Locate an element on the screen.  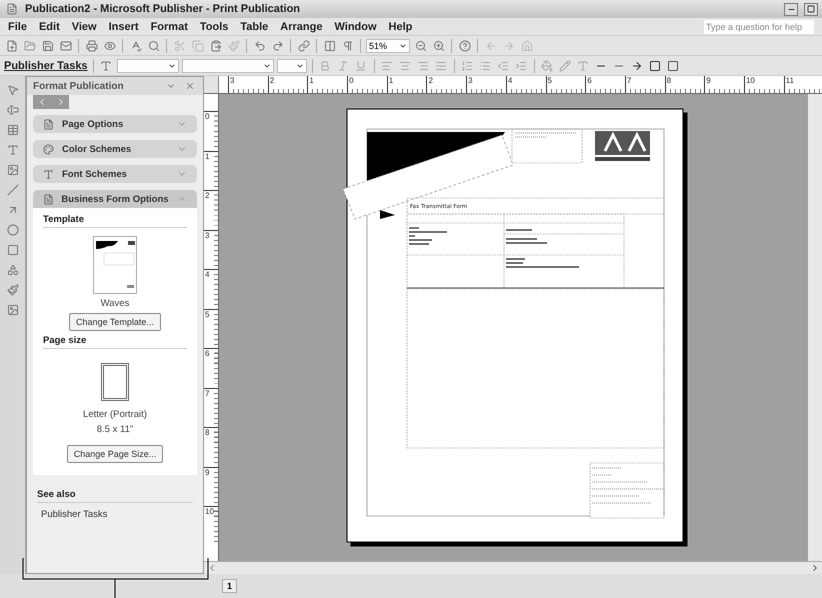
open-icon is located at coordinates (29, 45).